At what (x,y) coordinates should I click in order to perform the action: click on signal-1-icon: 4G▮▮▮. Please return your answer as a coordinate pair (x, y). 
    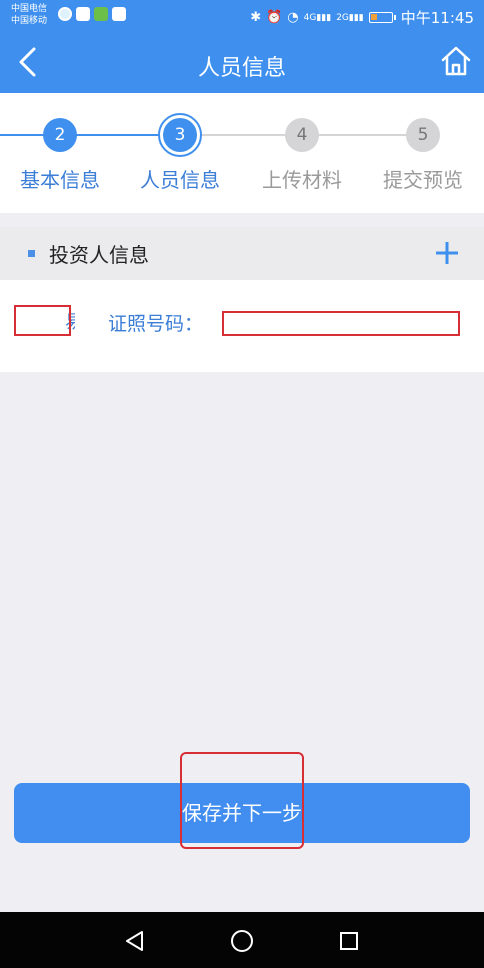
    Looking at the image, I should click on (317, 17).